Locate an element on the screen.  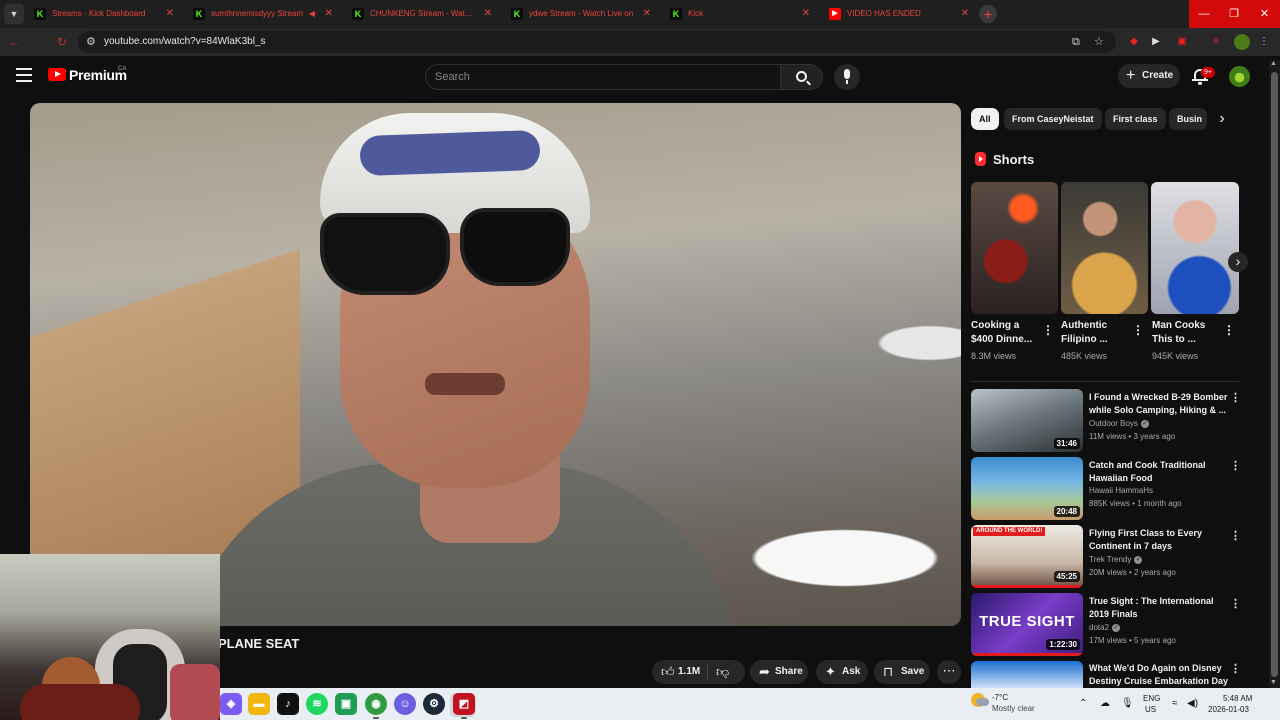
spotify-icon: ≋ is located at coordinates (317, 704).